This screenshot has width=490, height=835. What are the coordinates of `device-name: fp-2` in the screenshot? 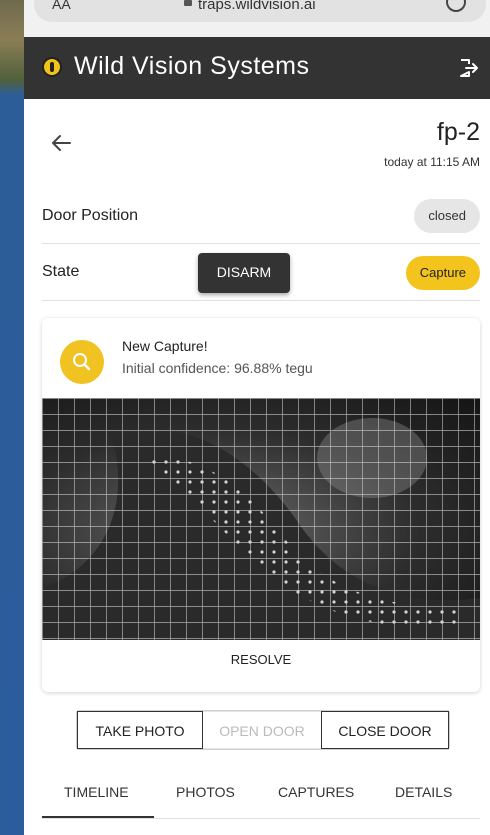 It's located at (458, 132).